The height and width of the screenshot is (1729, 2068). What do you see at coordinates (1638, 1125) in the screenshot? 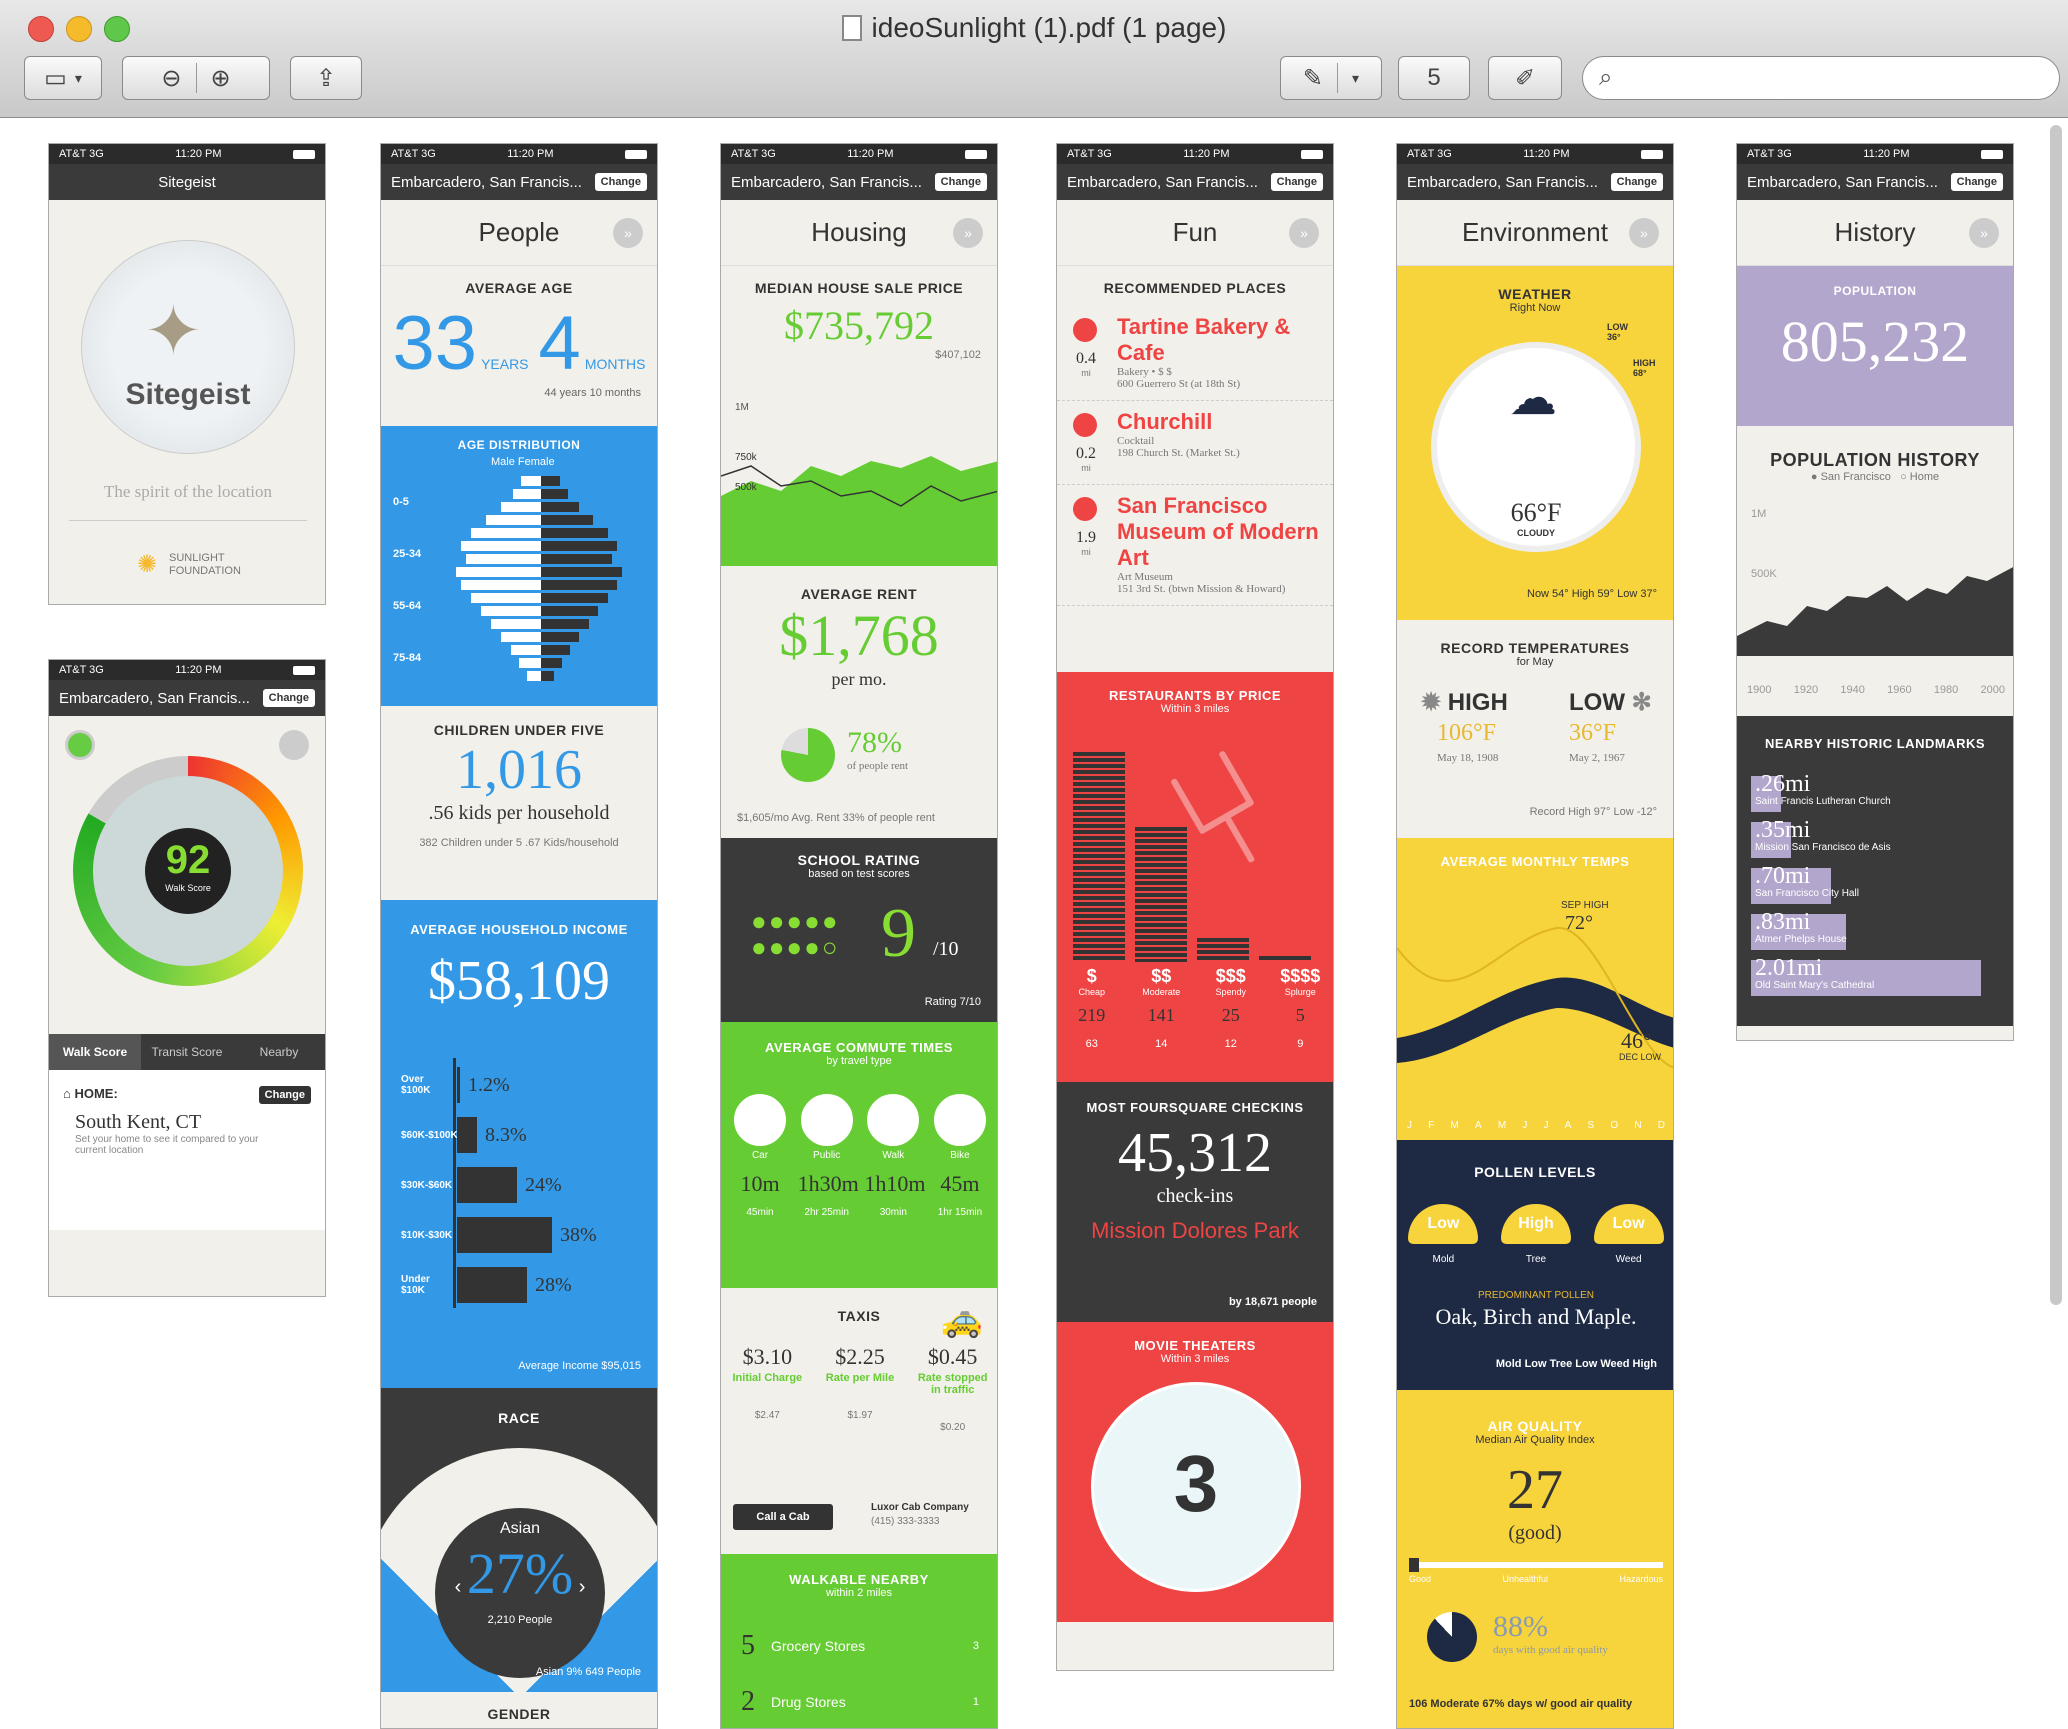
I see `month-label: N` at bounding box center [1638, 1125].